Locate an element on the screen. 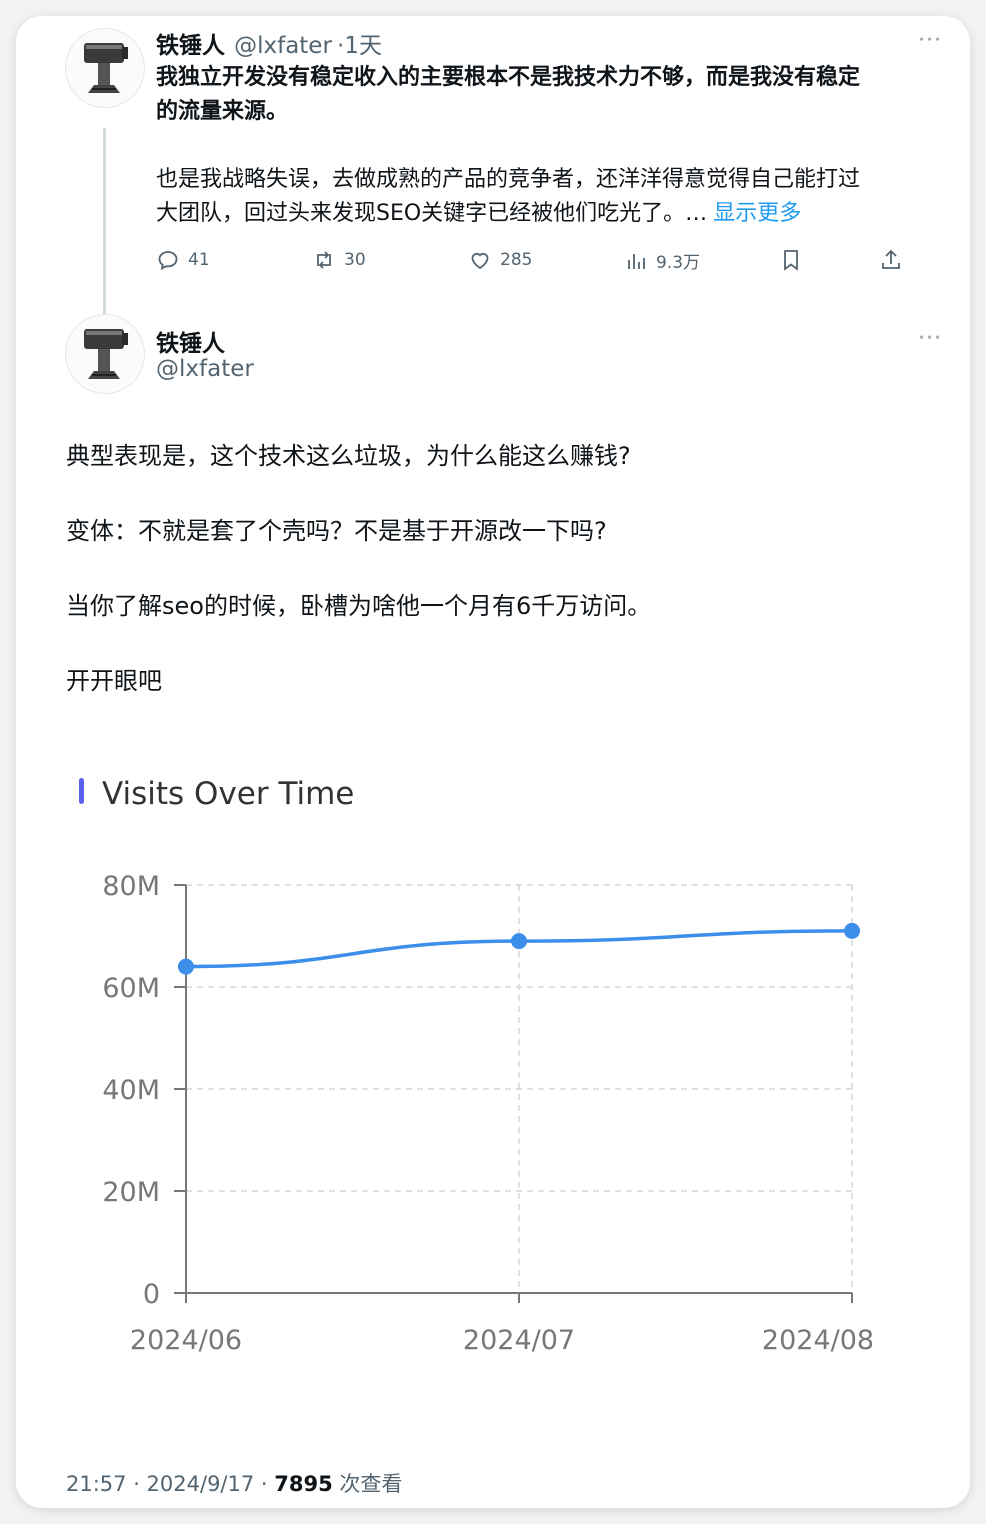 The image size is (986, 1524). y-tick-label: 40M is located at coordinates (131, 1090).